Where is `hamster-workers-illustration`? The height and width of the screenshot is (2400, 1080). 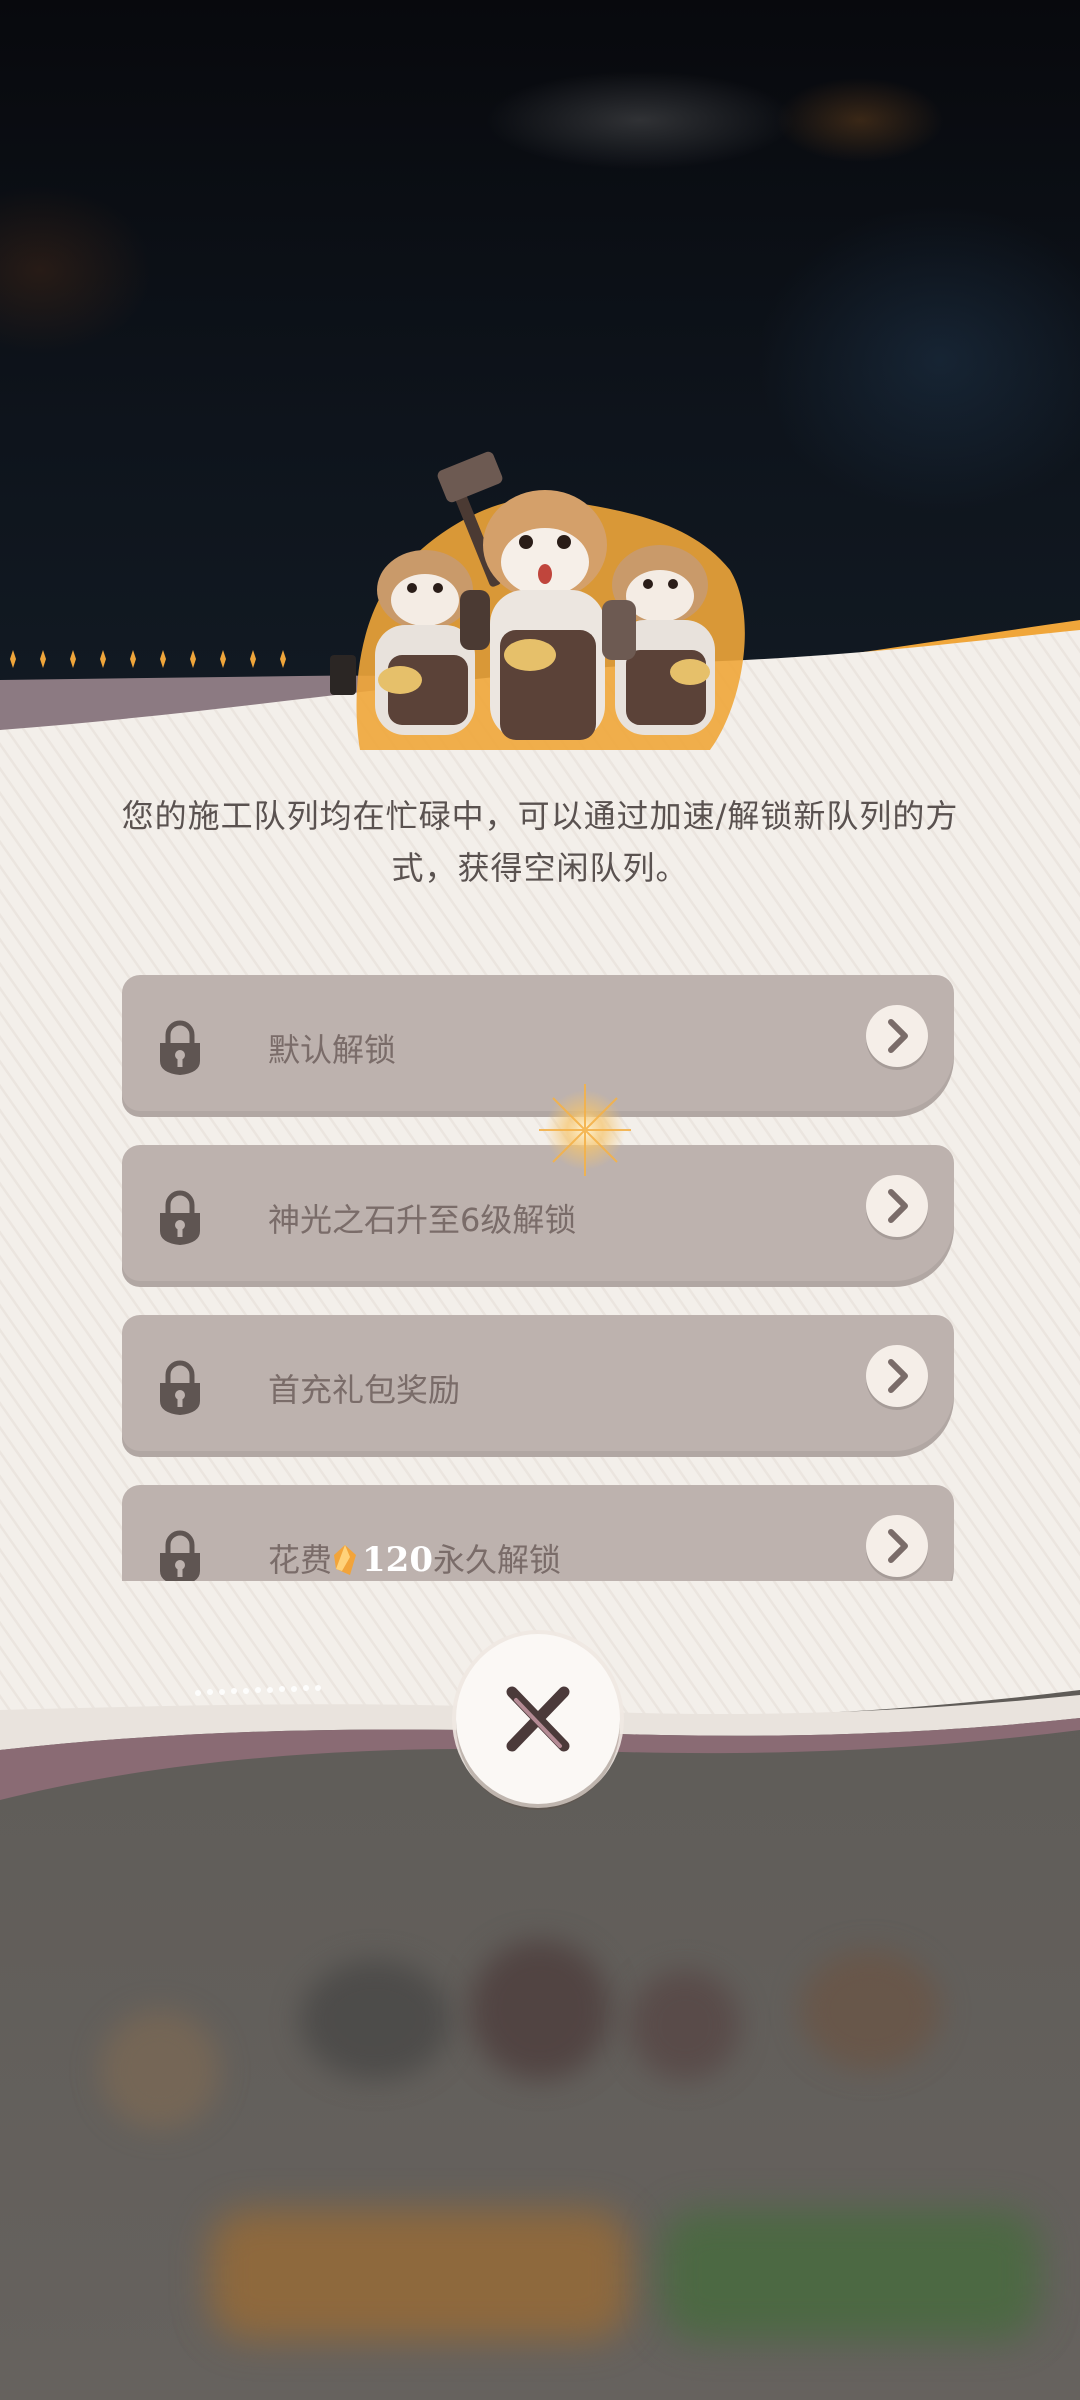
hamster-workers-illustration is located at coordinates (537, 600).